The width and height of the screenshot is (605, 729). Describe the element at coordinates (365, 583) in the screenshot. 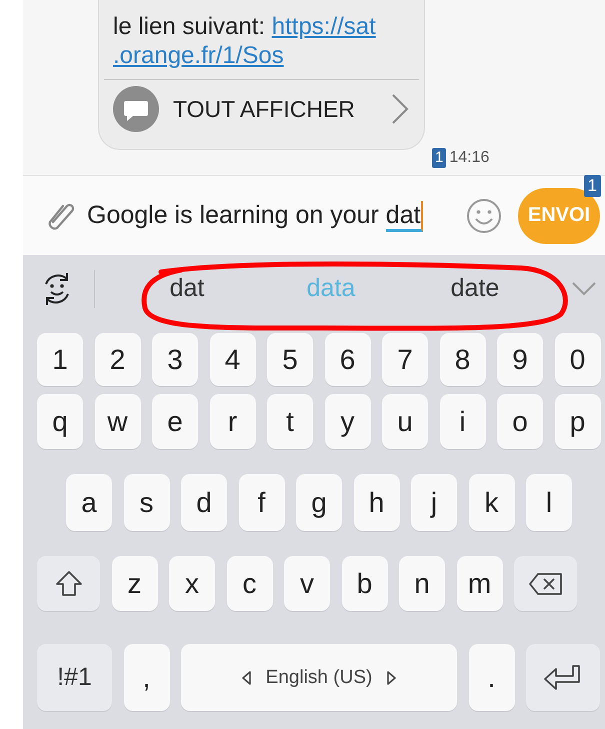

I see `key: b` at that location.